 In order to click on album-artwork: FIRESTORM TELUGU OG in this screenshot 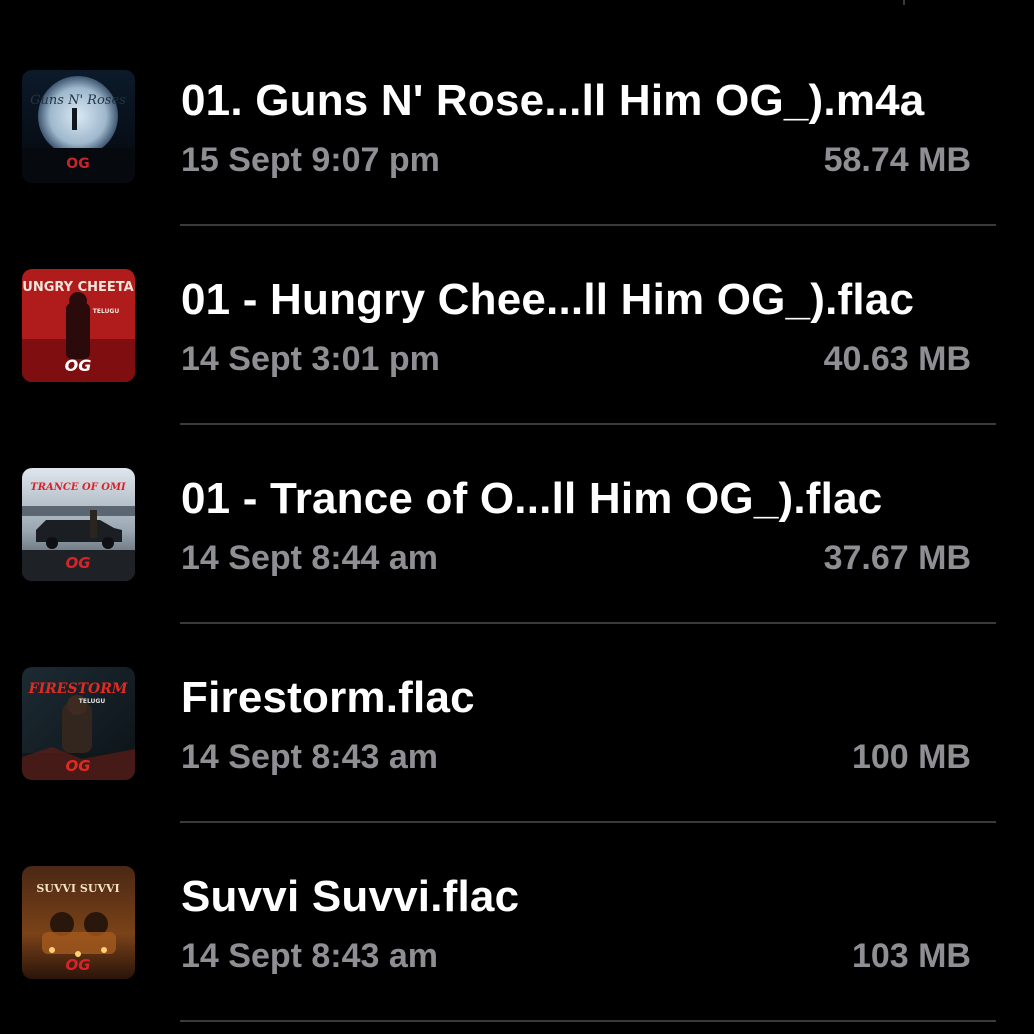, I will do `click(78, 723)`.